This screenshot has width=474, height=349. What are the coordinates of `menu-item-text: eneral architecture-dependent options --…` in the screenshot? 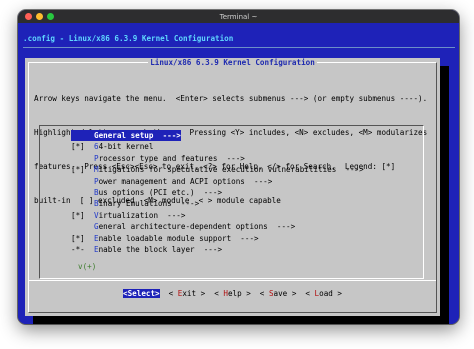 It's located at (197, 227).